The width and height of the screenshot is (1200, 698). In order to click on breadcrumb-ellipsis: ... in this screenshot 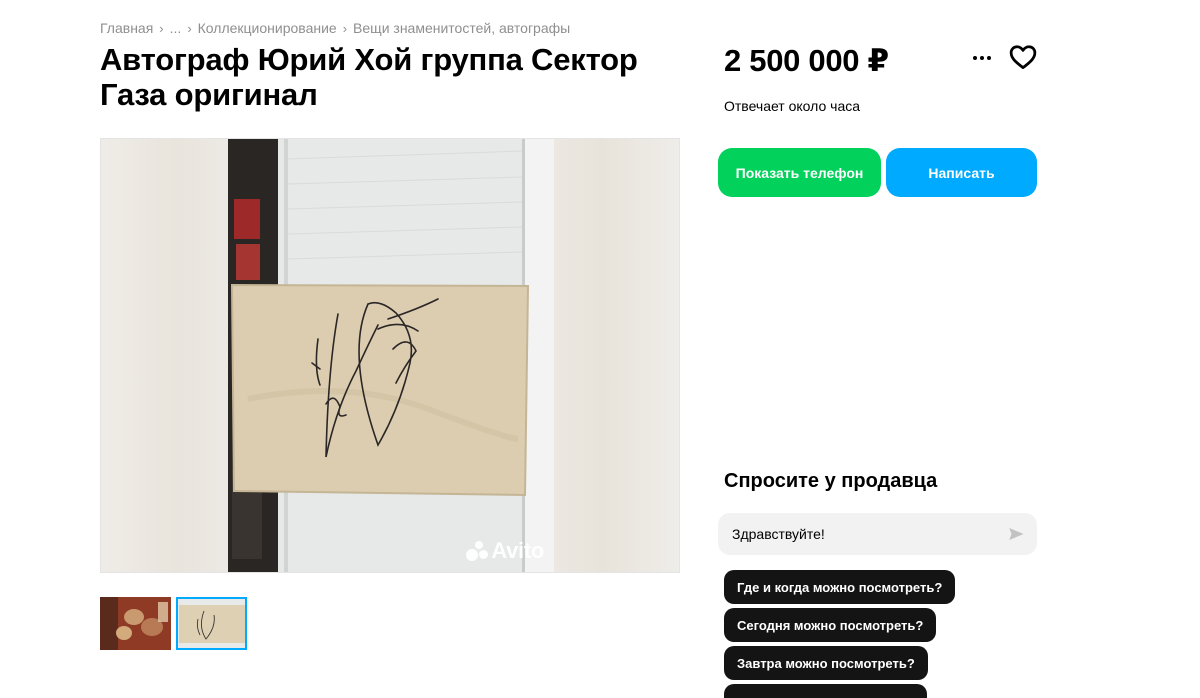, I will do `click(176, 28)`.